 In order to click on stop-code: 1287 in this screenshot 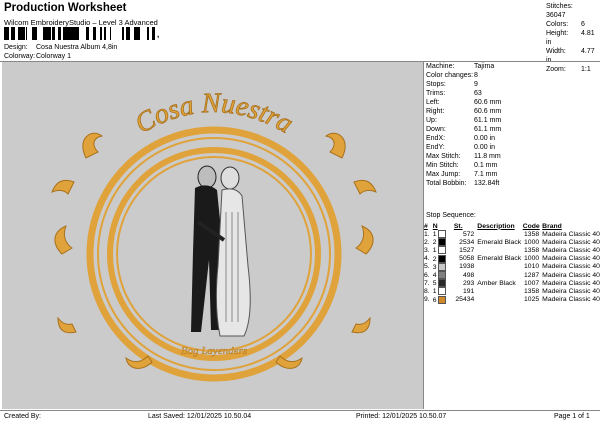, I will do `click(532, 275)`.